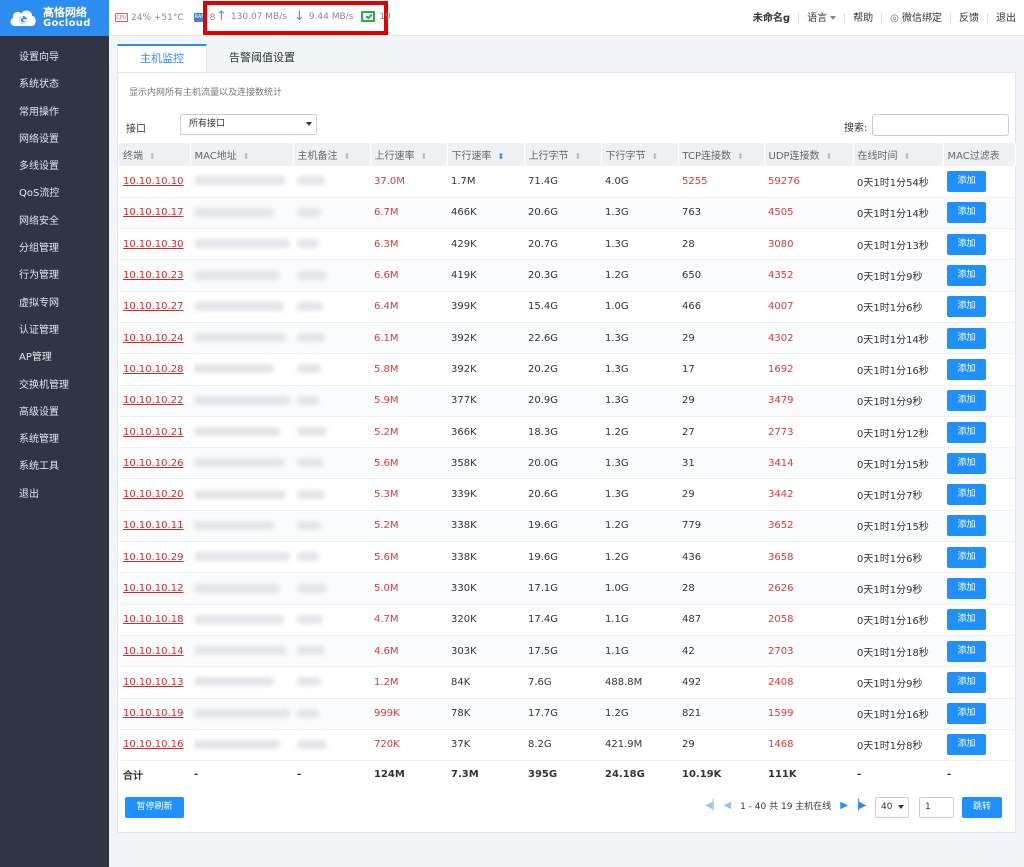 The height and width of the screenshot is (867, 1024). I want to click on tab-alert-threshold: 告警阈值设置, so click(262, 58).